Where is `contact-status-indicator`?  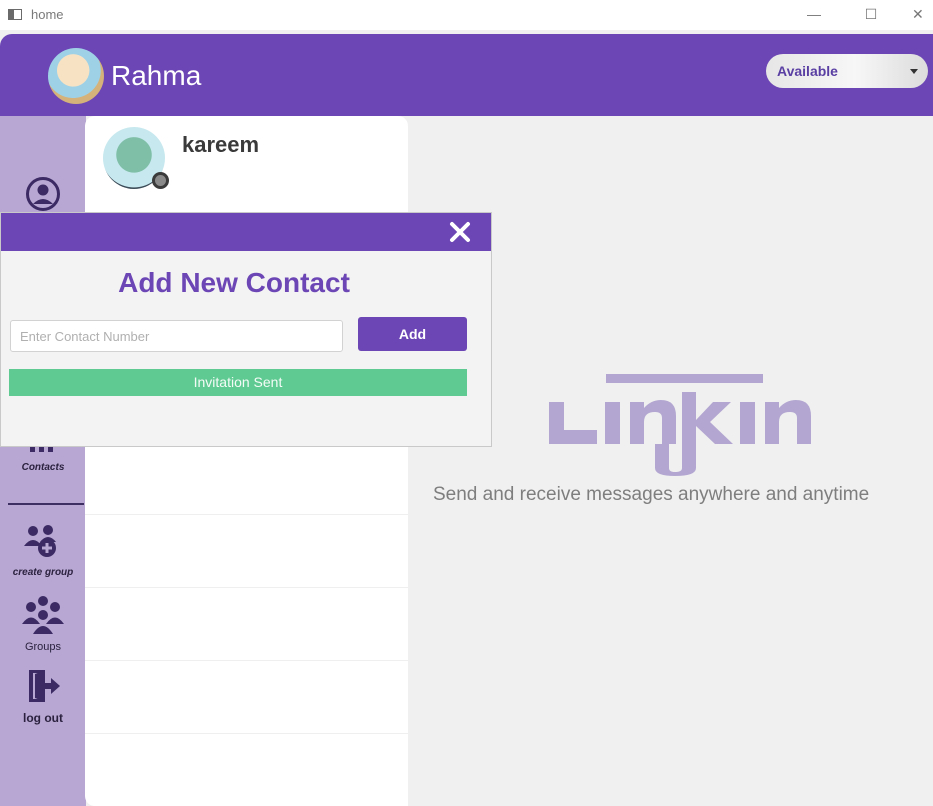 contact-status-indicator is located at coordinates (160, 180).